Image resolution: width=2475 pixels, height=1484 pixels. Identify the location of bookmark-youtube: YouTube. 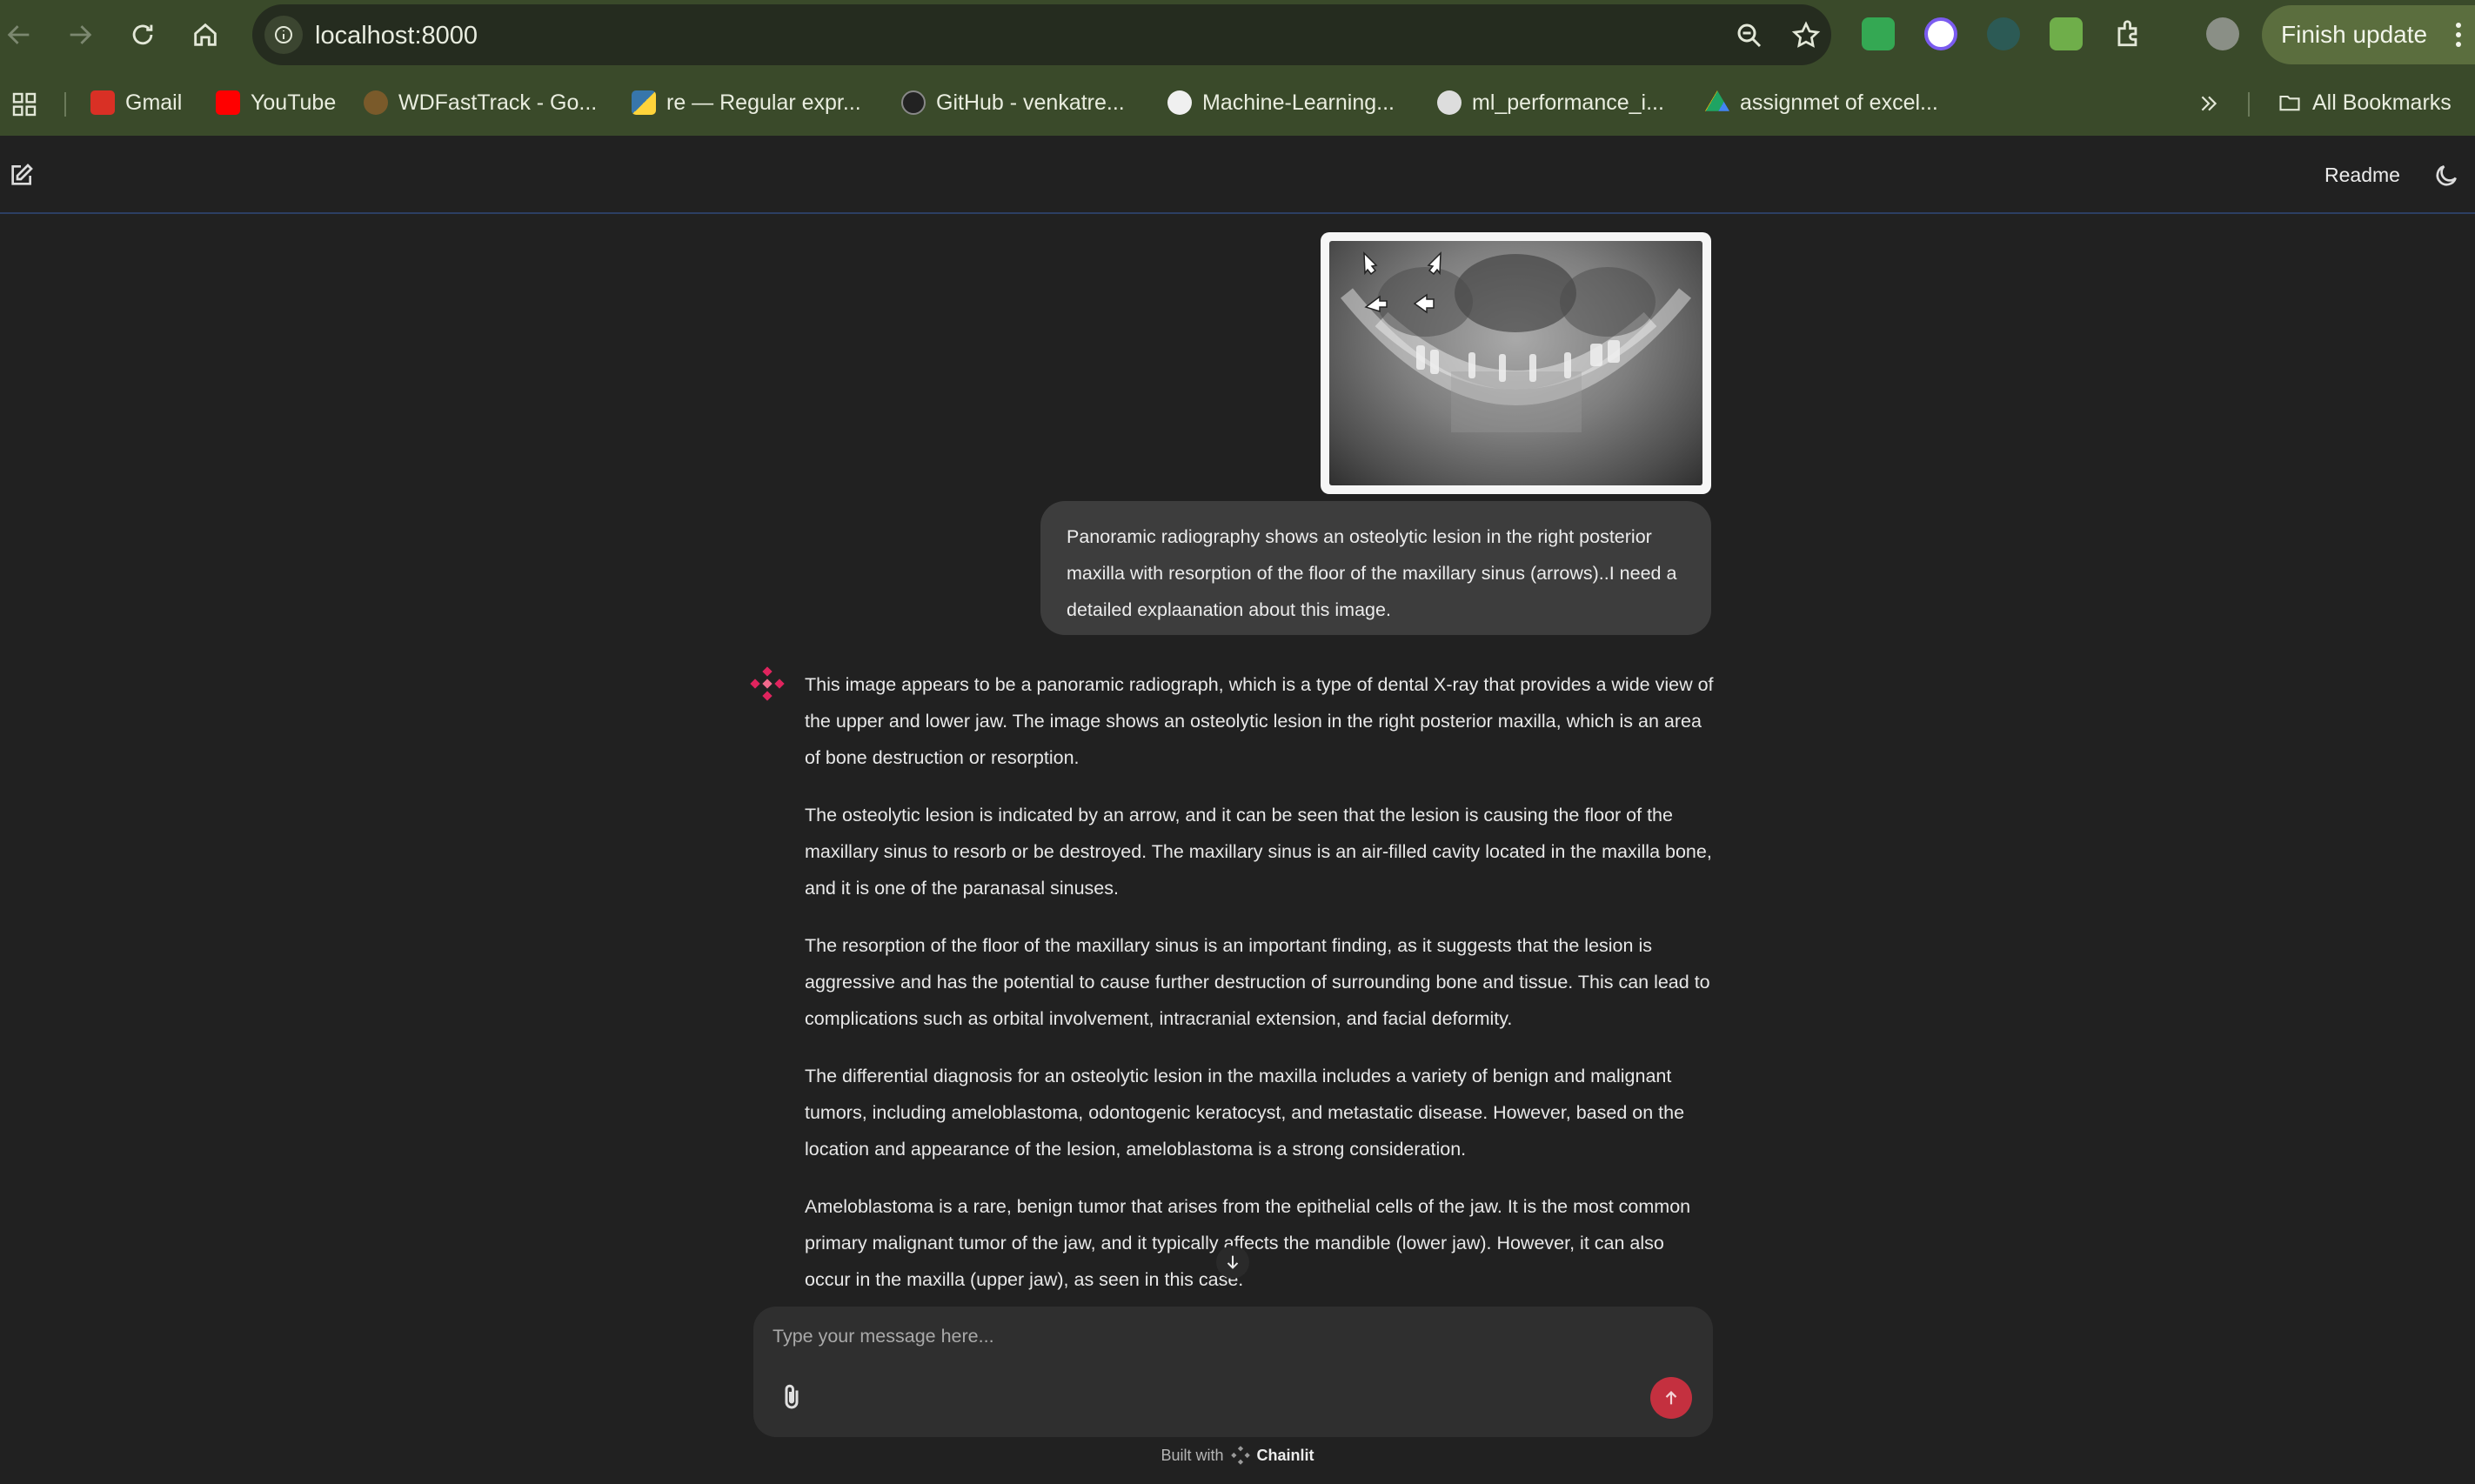
(276, 102).